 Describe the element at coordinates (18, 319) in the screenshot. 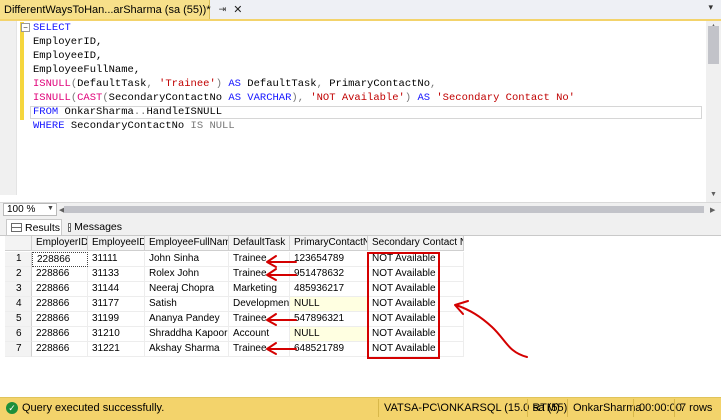

I see `row-number: 5` at that location.